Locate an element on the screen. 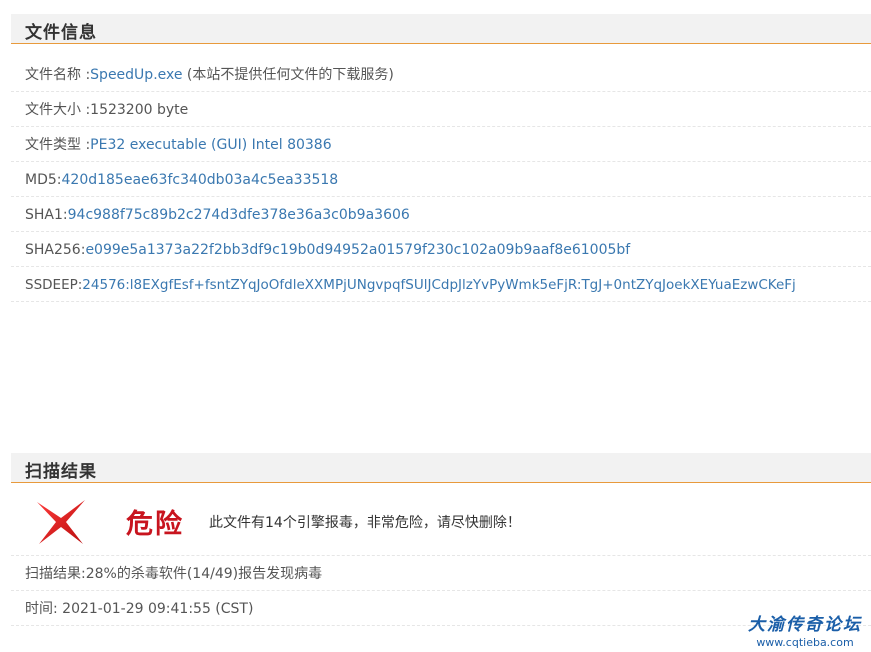  site-watermark: 大渝传奇论坛 www.cqtieba.com is located at coordinates (805, 629).